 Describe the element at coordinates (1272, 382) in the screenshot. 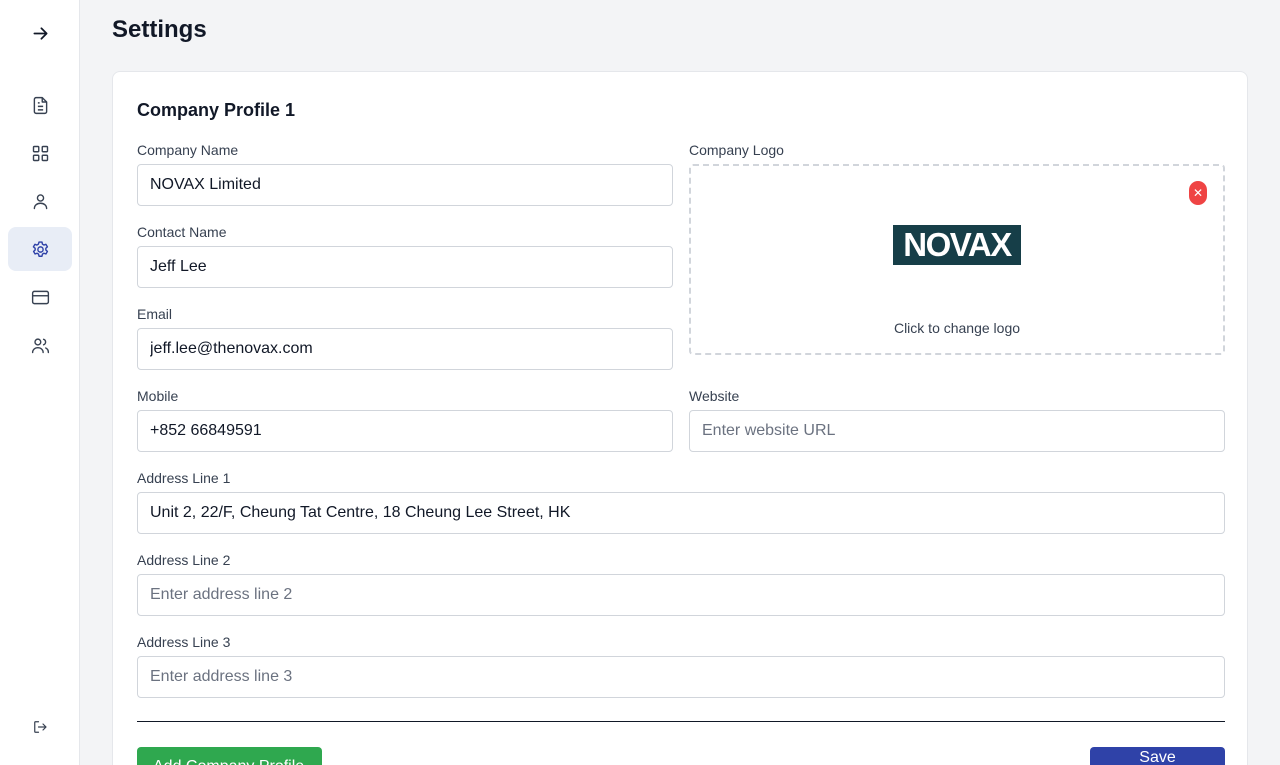

I see `page-scrollbar` at that location.